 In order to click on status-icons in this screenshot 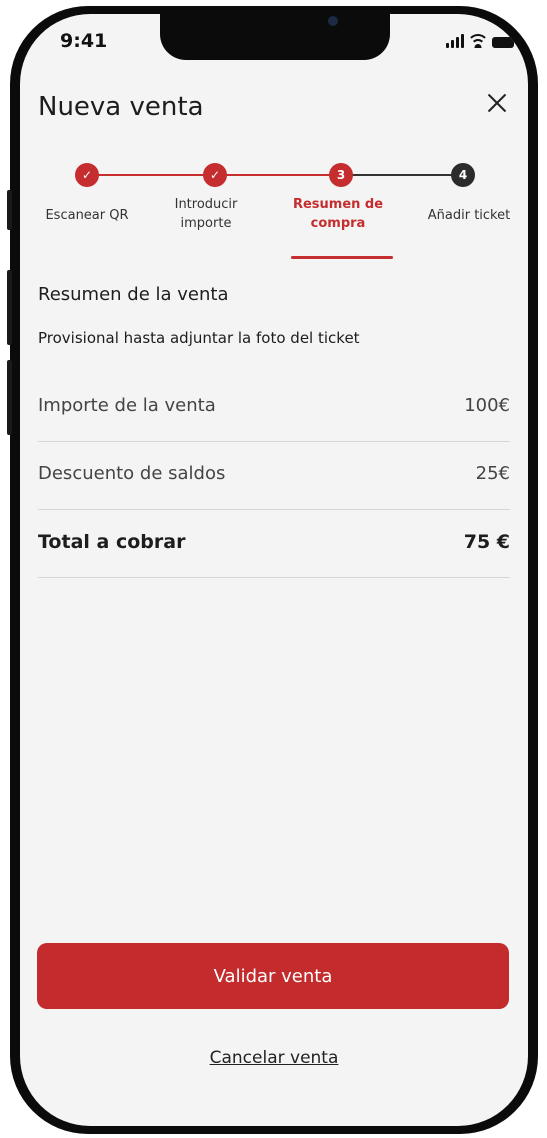, I will do `click(480, 41)`.